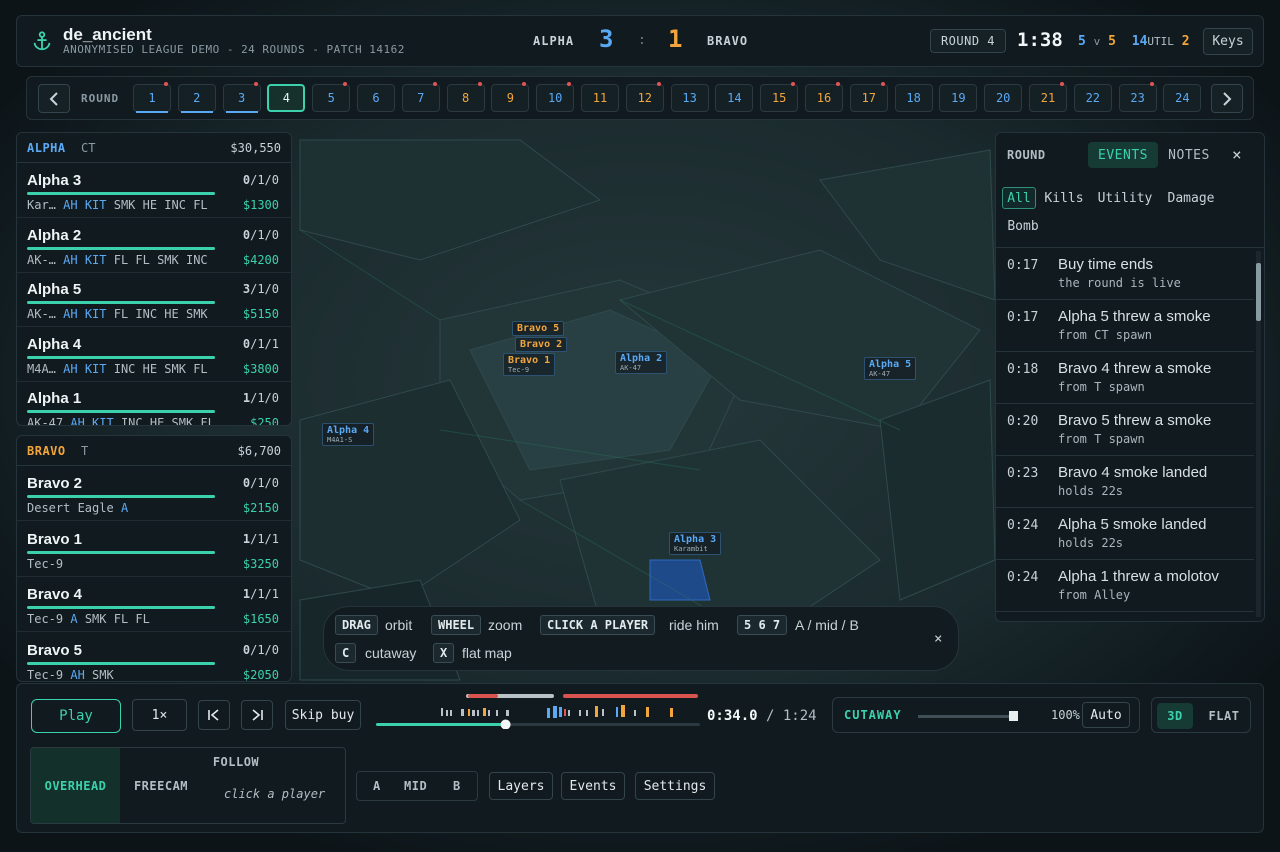  What do you see at coordinates (762, 625) in the screenshot?
I see `site-keys: 5 6 7` at bounding box center [762, 625].